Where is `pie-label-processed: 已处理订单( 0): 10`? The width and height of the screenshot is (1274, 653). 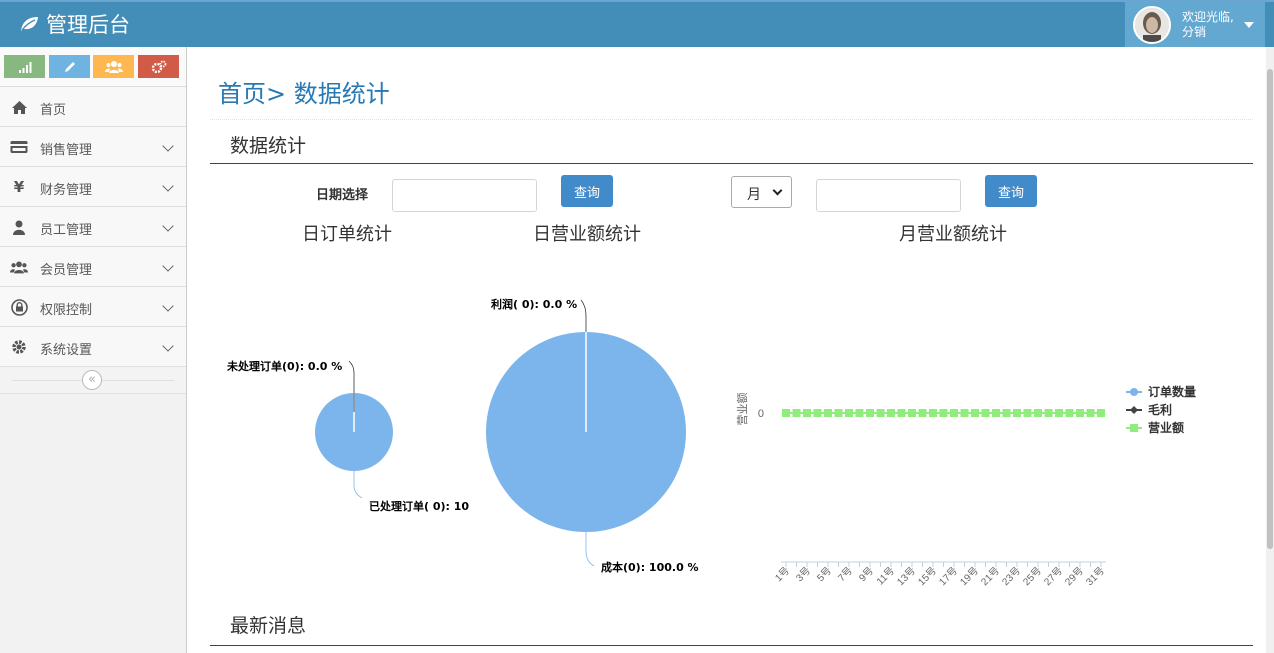 pie-label-processed: 已处理订单( 0): 10 is located at coordinates (419, 506).